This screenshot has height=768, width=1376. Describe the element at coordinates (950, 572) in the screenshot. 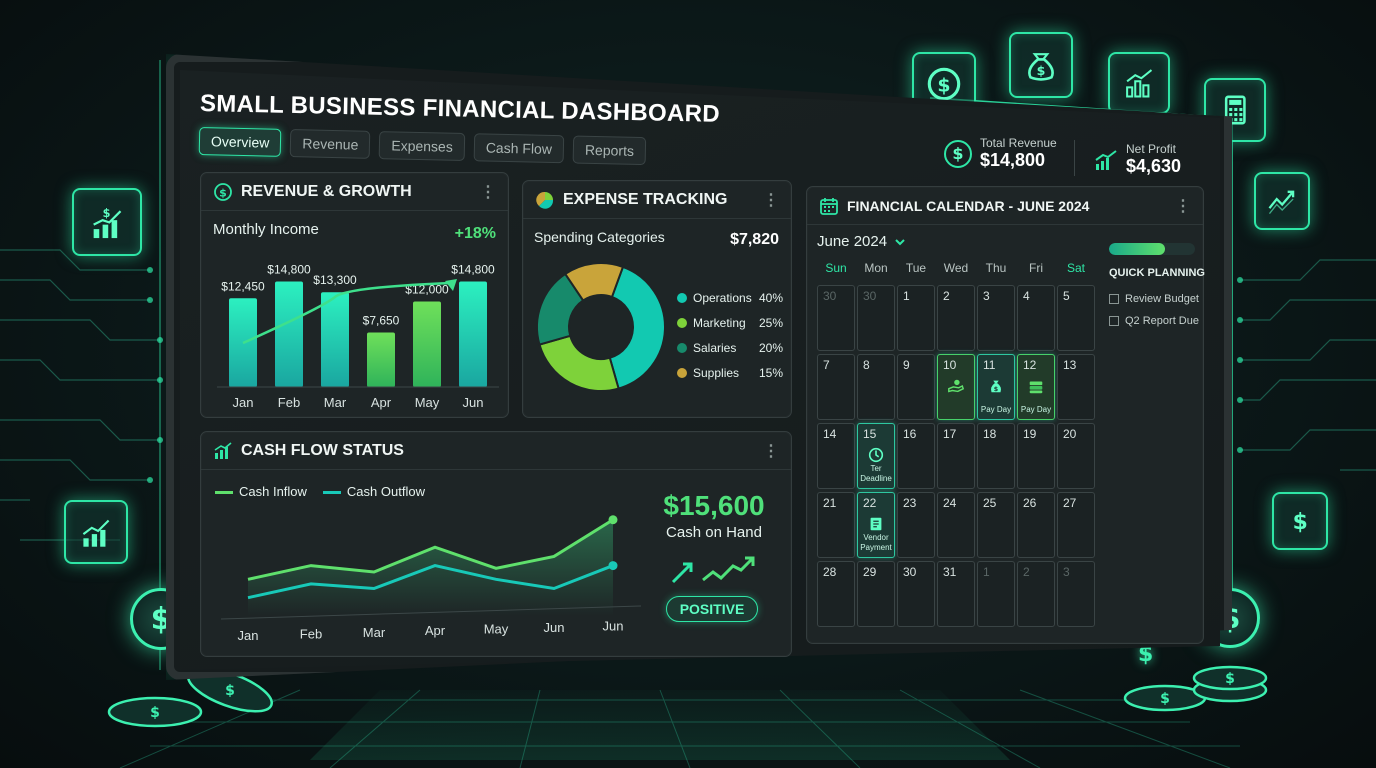

I see `day-number: 31` at that location.